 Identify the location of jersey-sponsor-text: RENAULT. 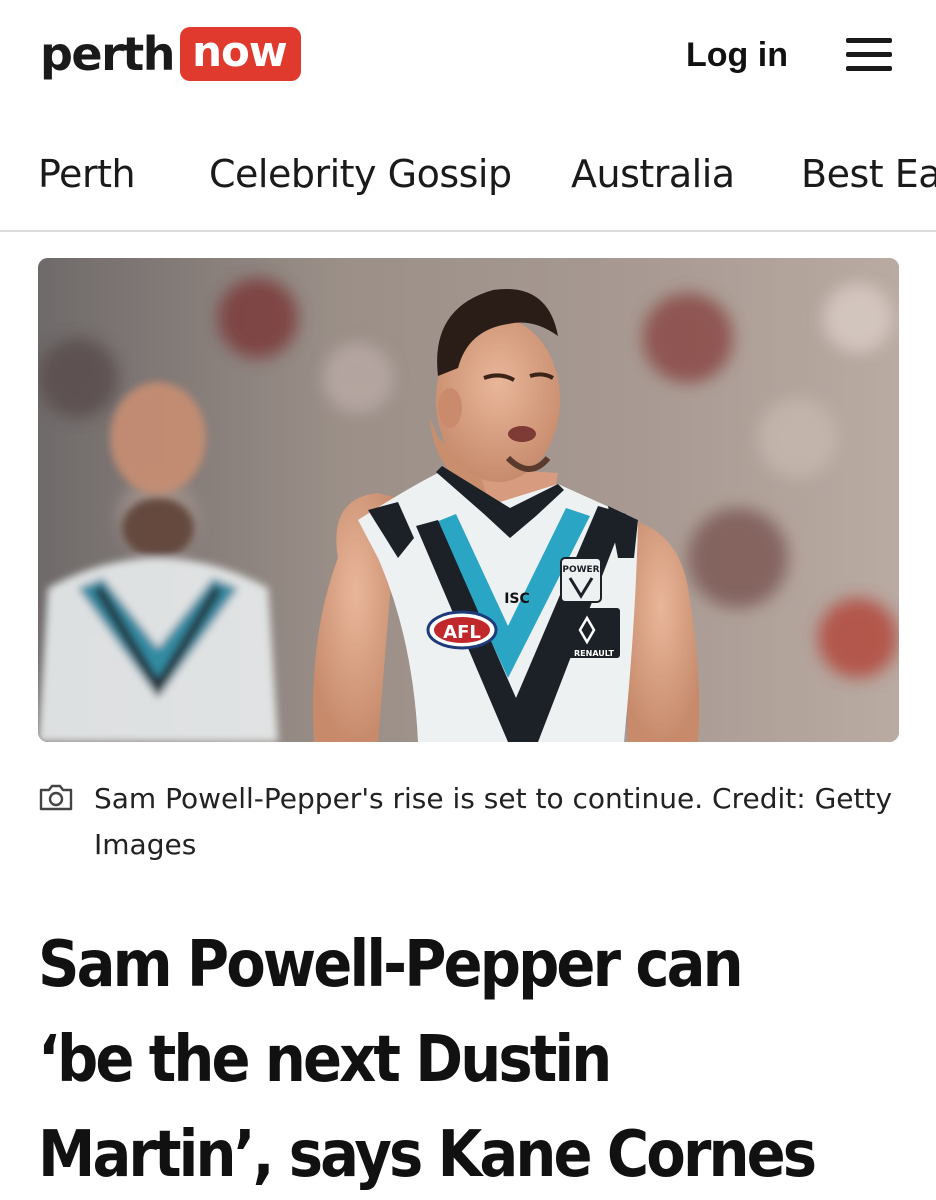
(594, 653).